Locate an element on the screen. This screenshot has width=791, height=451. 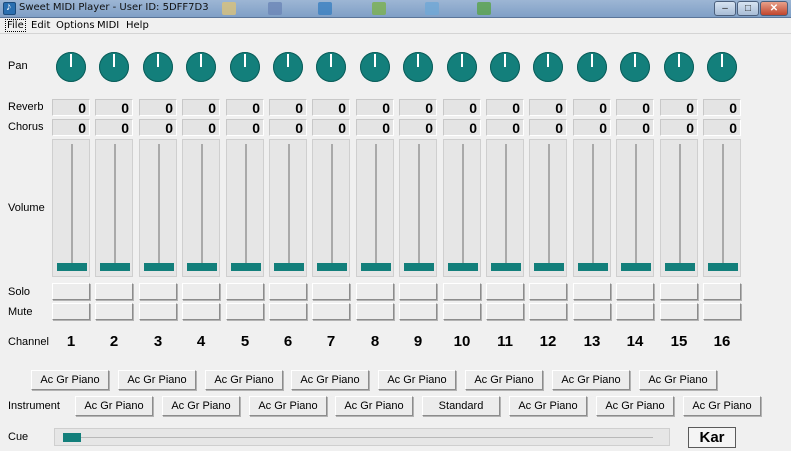
menu-help: Help is located at coordinates (137, 25).